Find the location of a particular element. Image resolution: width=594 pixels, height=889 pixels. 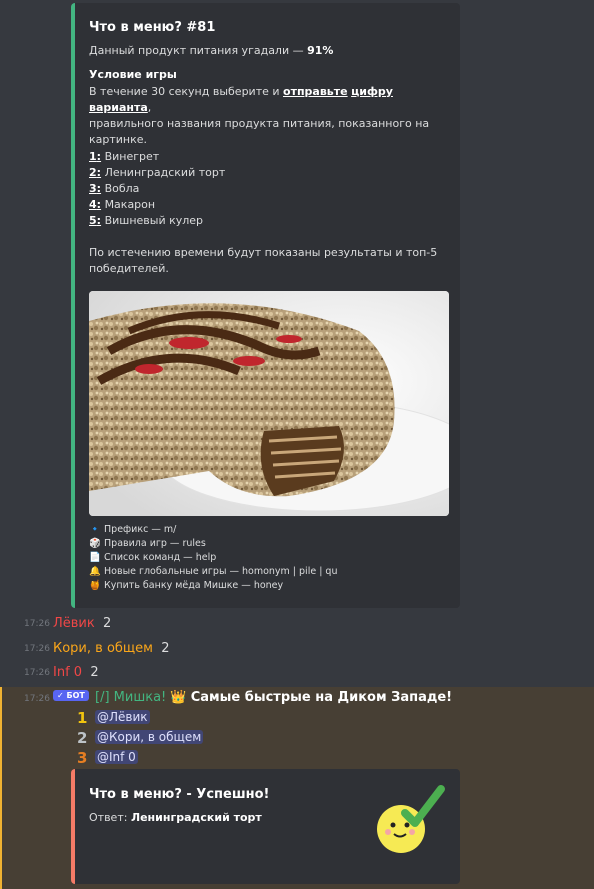

cond-digit: цифру is located at coordinates (372, 91).